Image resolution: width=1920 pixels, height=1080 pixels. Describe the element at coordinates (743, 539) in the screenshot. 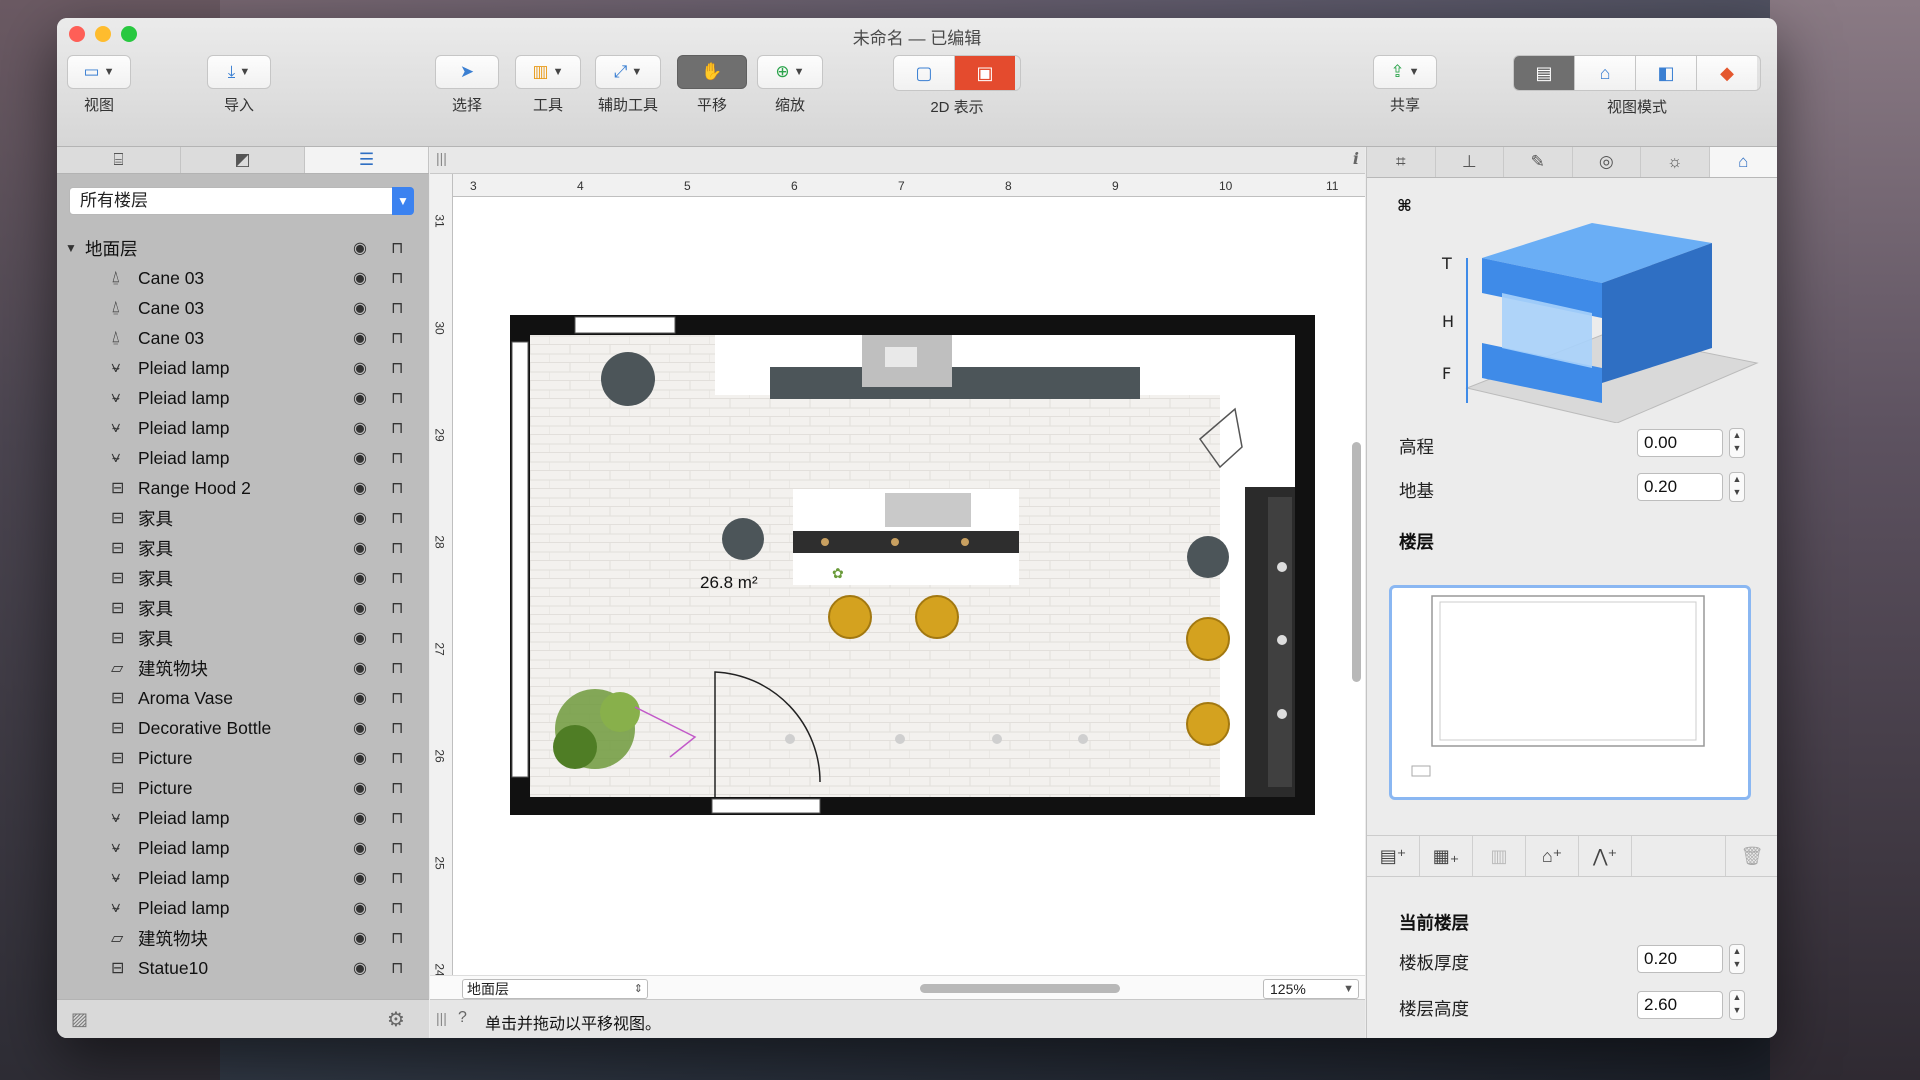

I see `stool-dark` at that location.